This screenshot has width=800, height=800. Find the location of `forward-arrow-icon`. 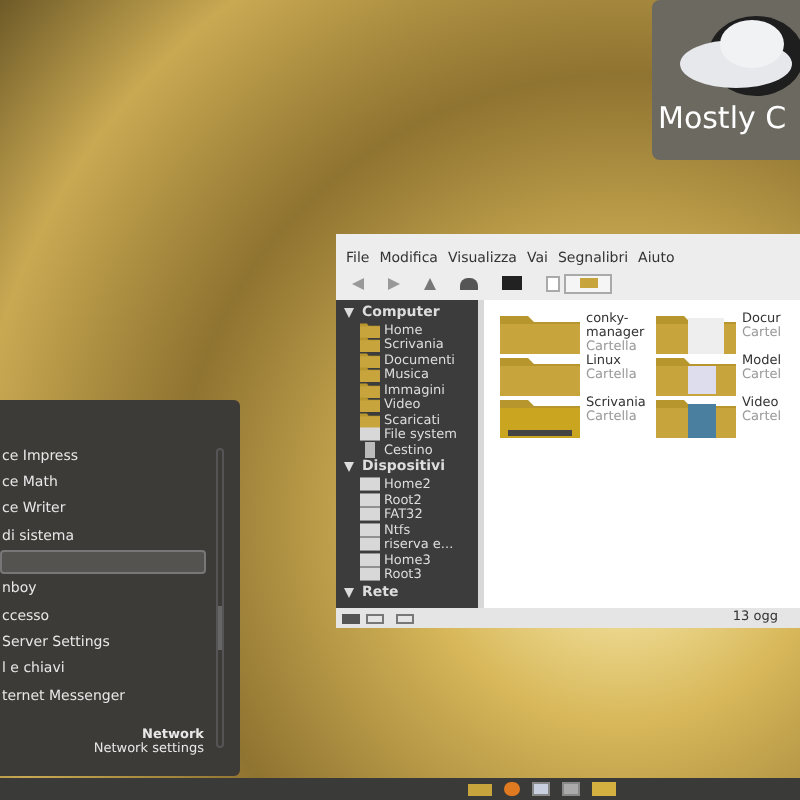

forward-arrow-icon is located at coordinates (394, 283).